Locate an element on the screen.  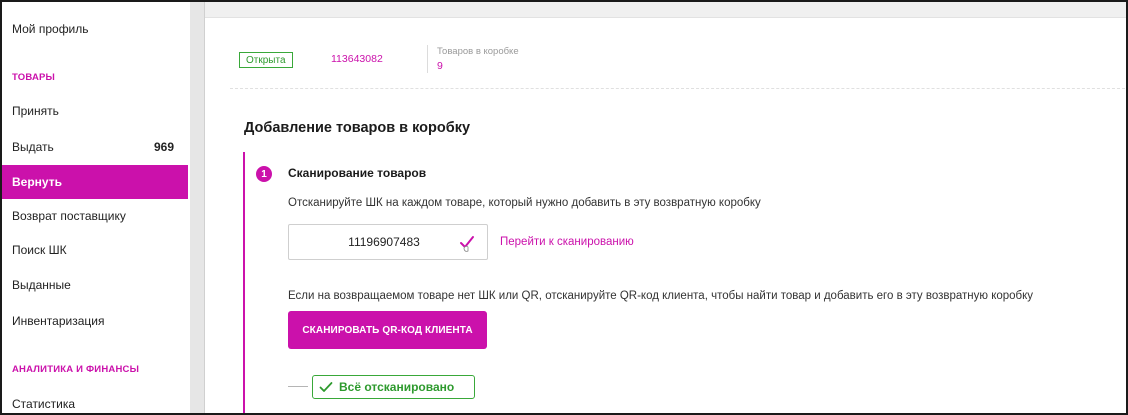
sidebar-item-issue: Выдать 969 is located at coordinates (95, 147).